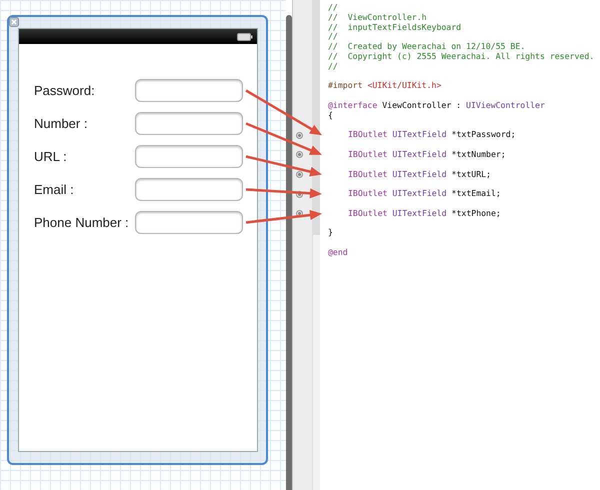 The width and height of the screenshot is (600, 490). I want to click on close-icon, so click(14, 22).